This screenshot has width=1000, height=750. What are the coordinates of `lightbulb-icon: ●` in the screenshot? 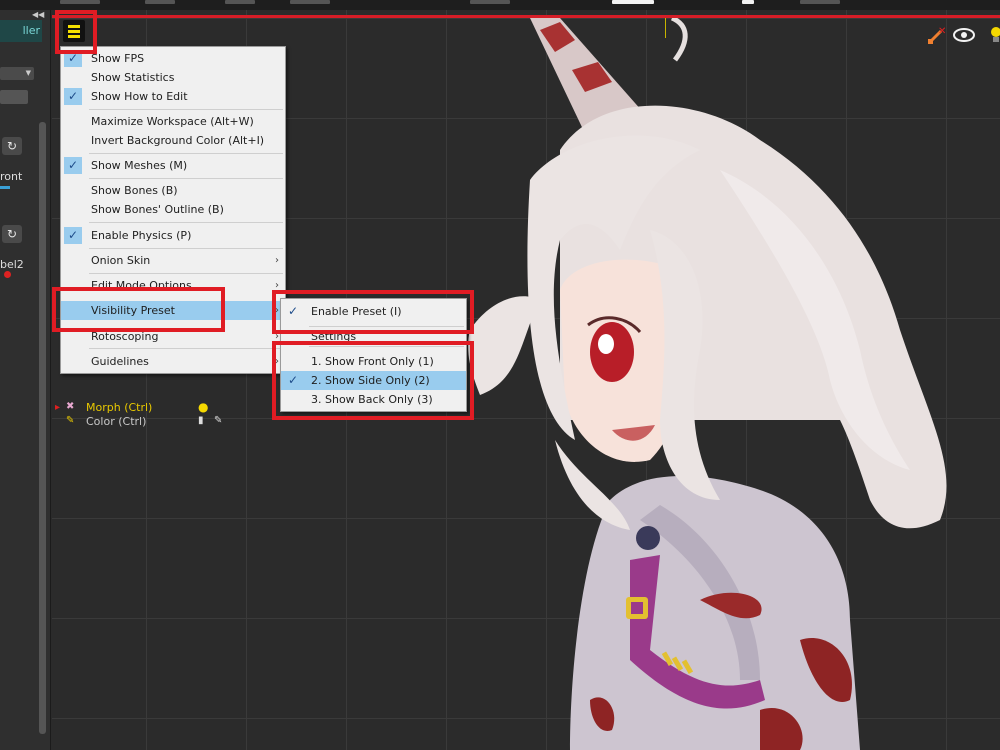 It's located at (203, 407).